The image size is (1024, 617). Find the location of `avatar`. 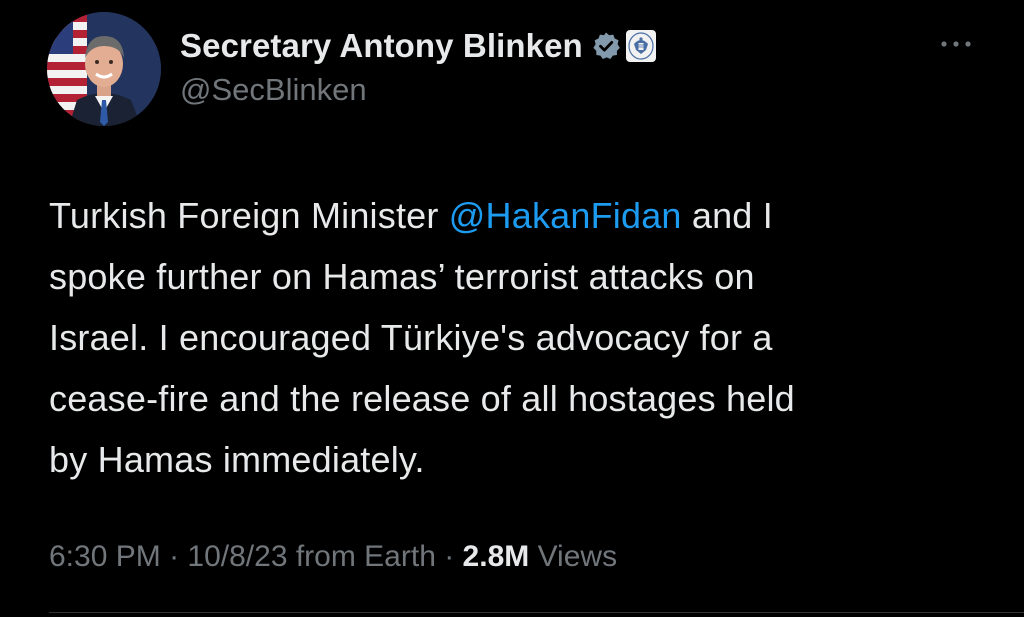

avatar is located at coordinates (104, 69).